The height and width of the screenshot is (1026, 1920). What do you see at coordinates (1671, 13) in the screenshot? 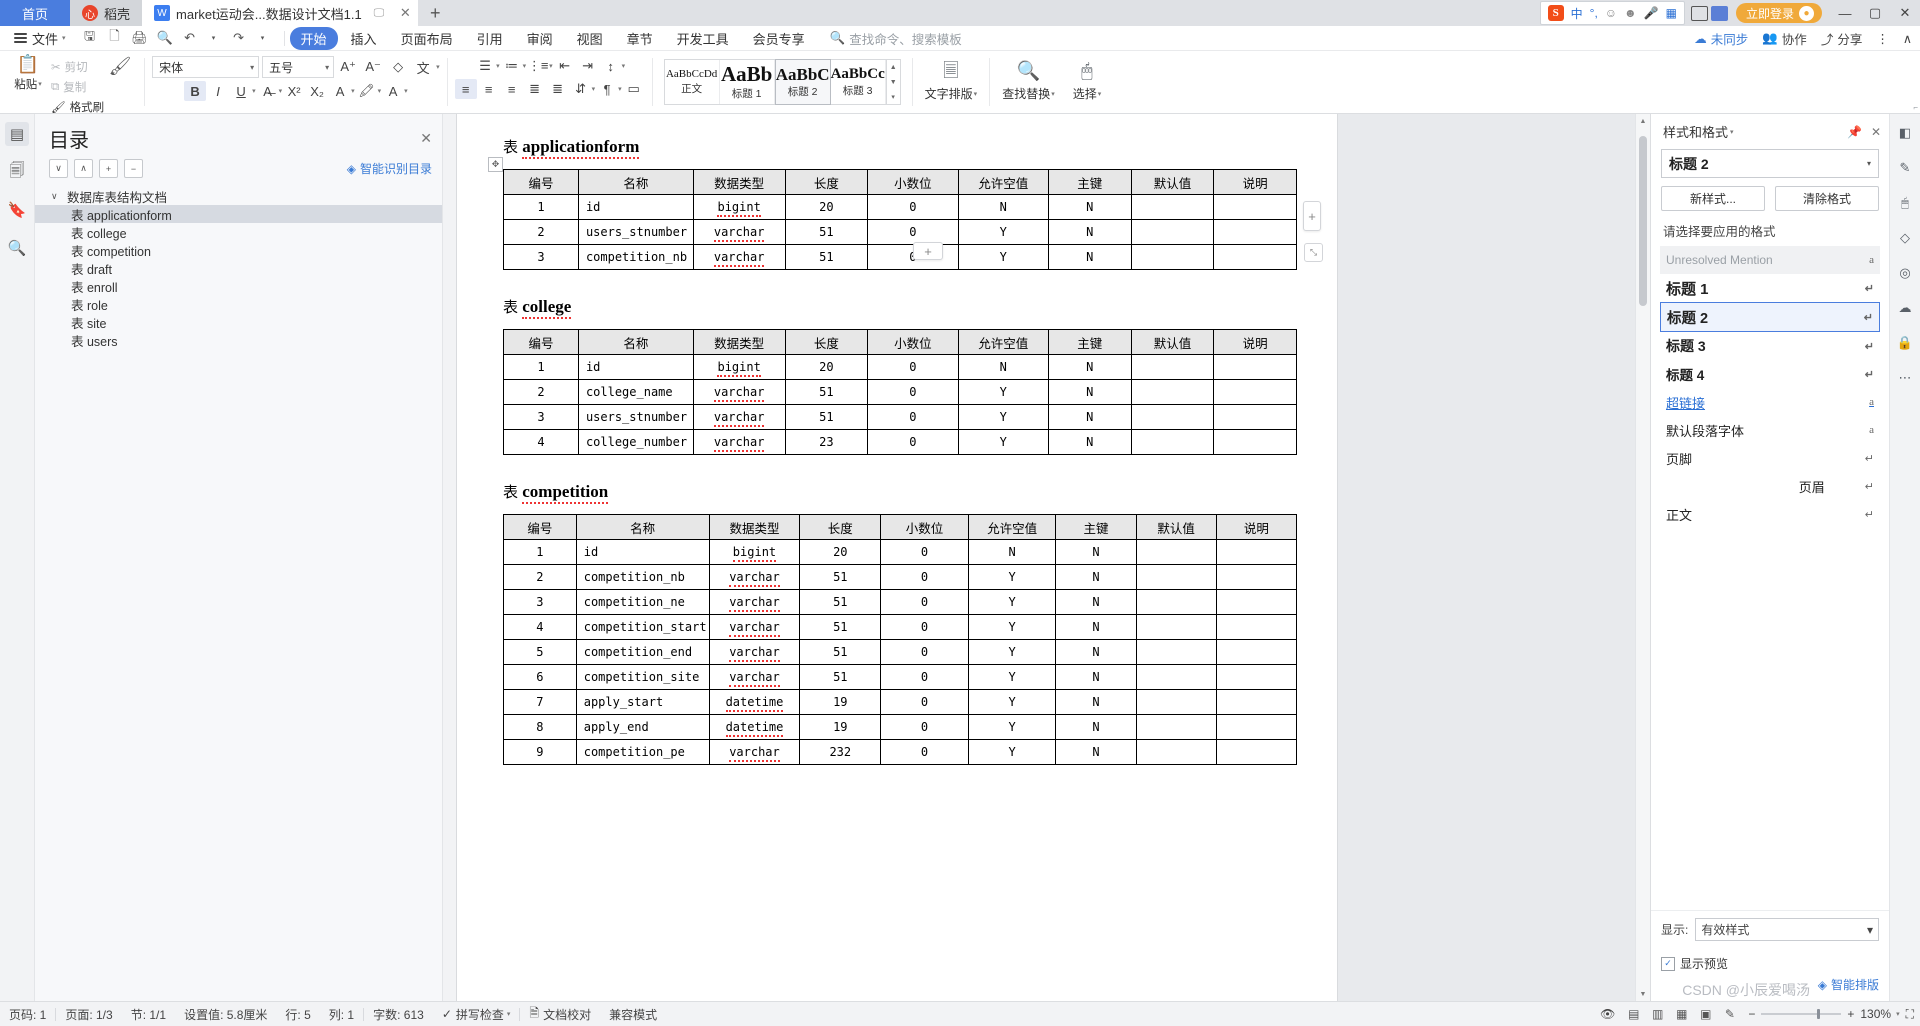
I see `ime-keyboard-icon: ▦` at bounding box center [1671, 13].